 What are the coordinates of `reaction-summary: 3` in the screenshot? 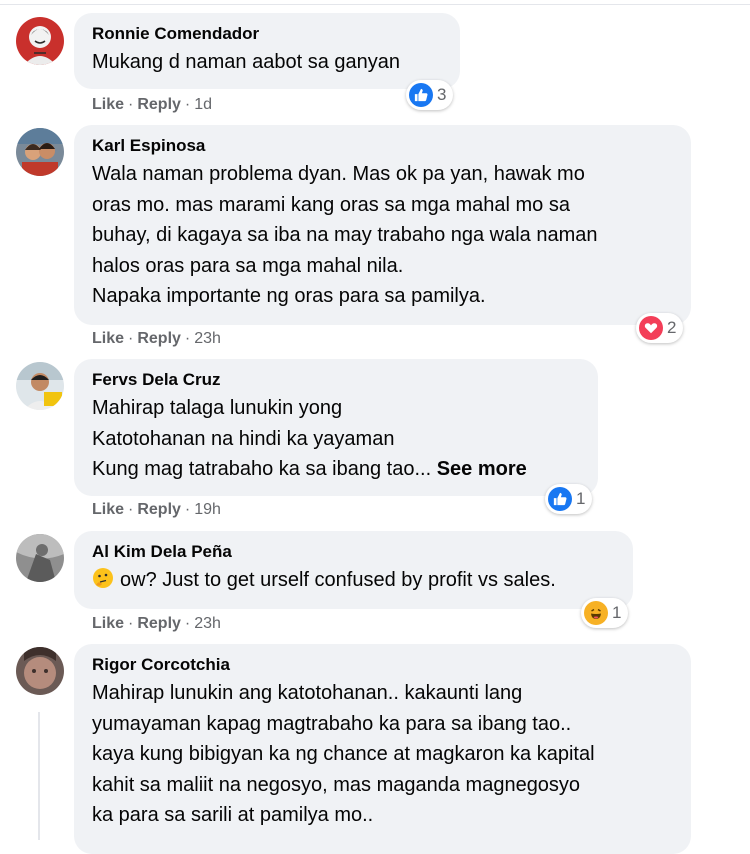 It's located at (430, 95).